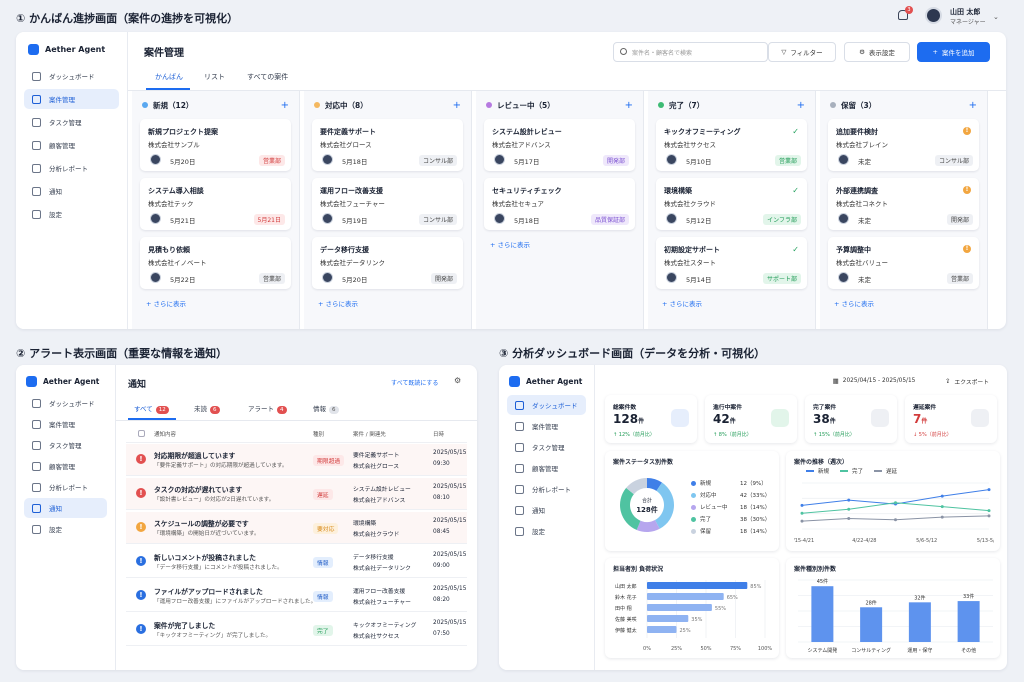 The height and width of the screenshot is (682, 1024). What do you see at coordinates (141, 433) in the screenshot?
I see `select-all-checkbox` at bounding box center [141, 433].